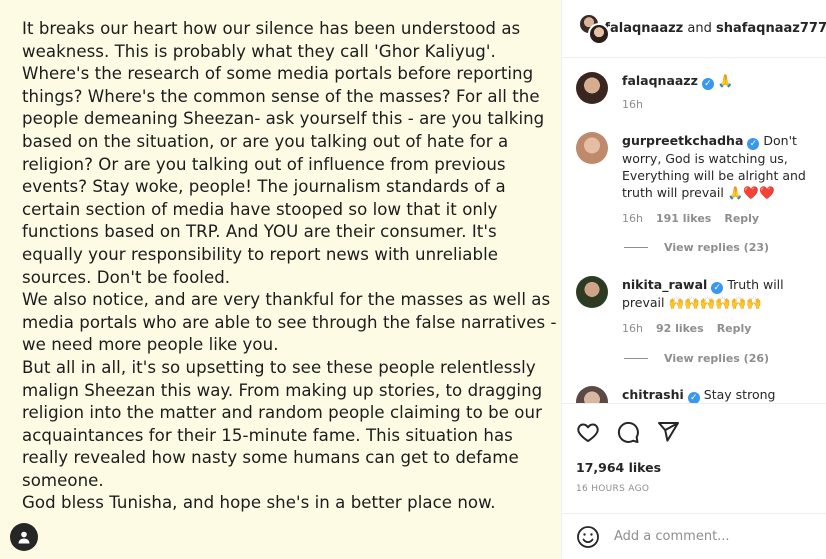 The width and height of the screenshot is (826, 559). I want to click on action-bar, so click(628, 432).